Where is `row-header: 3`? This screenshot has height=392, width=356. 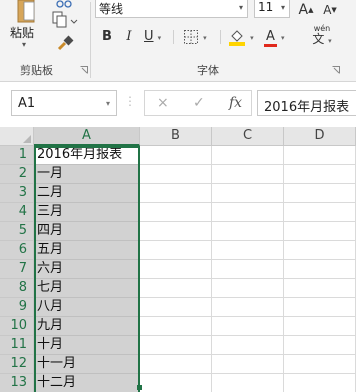
row-header: 3 is located at coordinates (17, 193).